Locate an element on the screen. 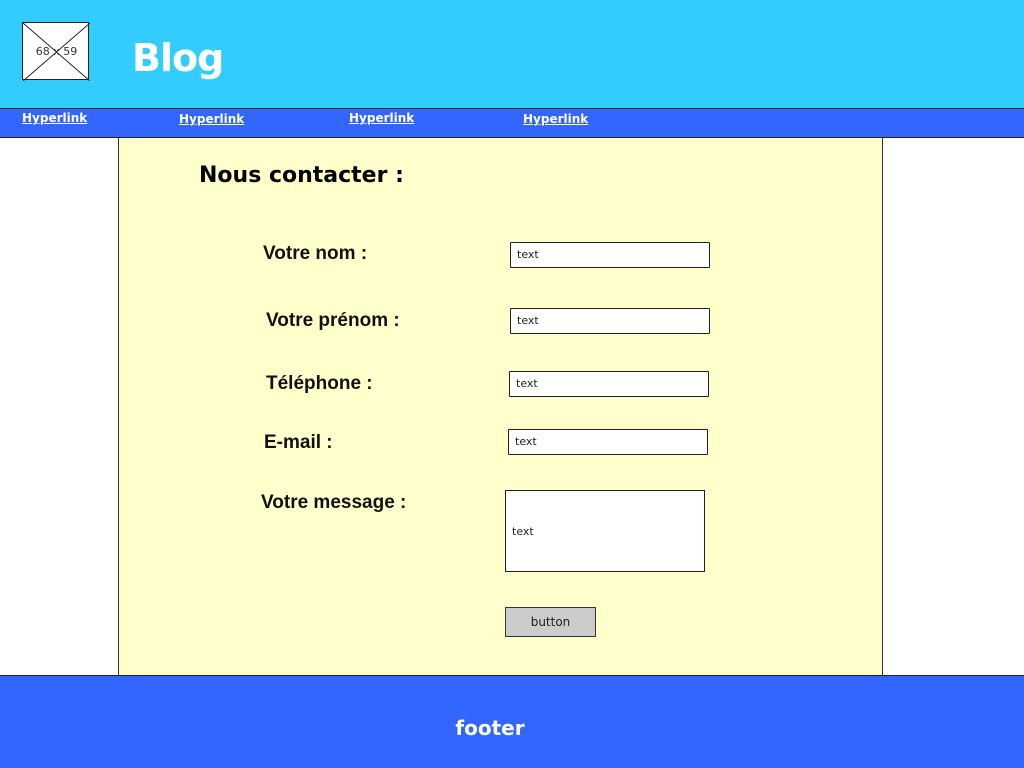  nom-input: text is located at coordinates (610, 255).